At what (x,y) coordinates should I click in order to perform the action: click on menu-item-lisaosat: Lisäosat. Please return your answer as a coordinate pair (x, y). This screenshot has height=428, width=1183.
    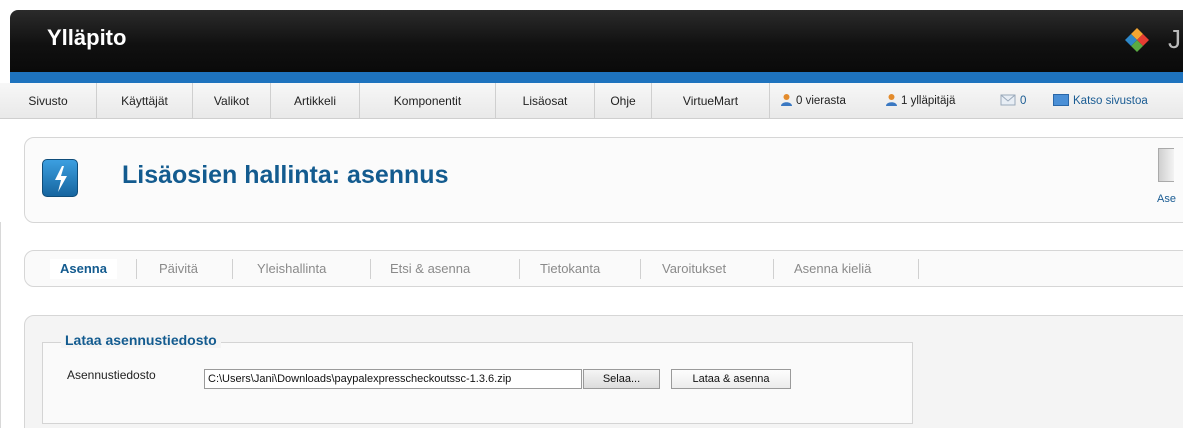
    Looking at the image, I should click on (545, 101).